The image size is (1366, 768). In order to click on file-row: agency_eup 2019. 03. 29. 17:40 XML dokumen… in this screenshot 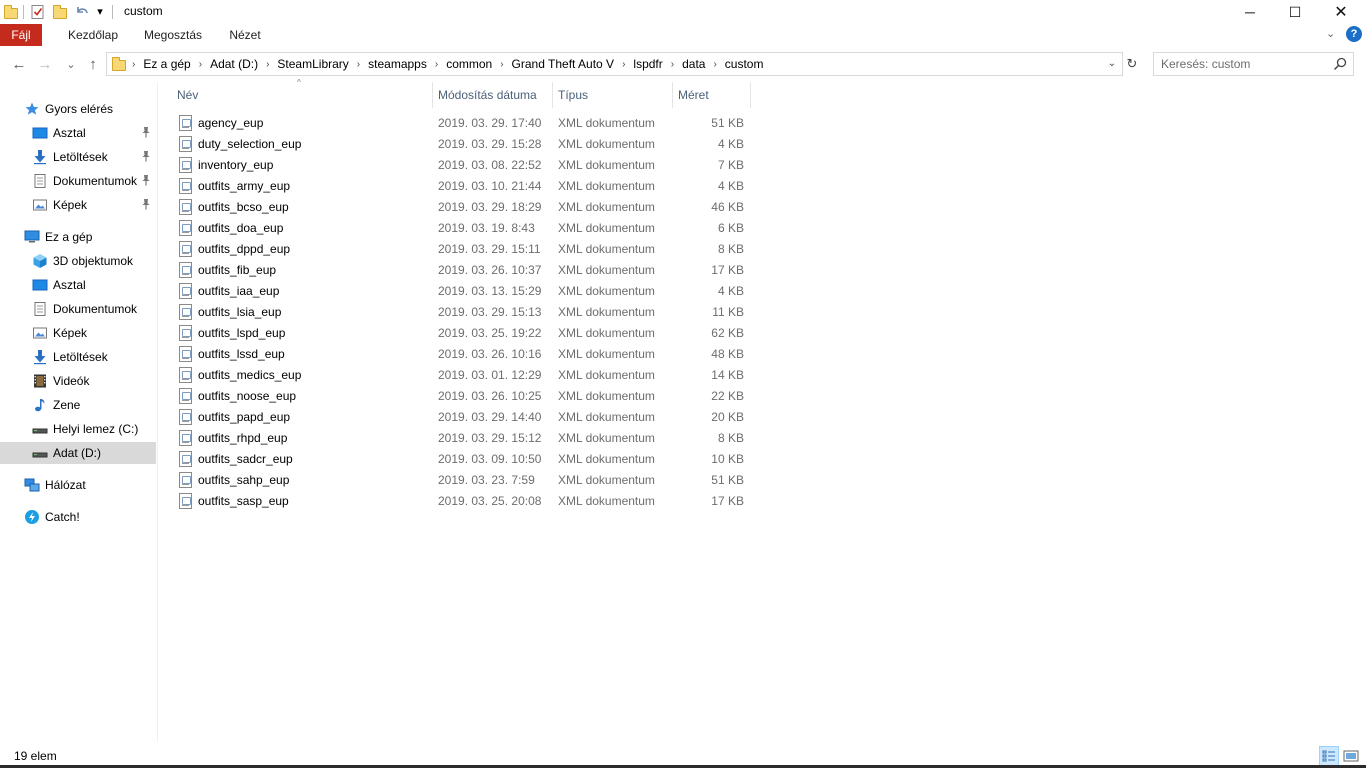, I will do `click(464, 123)`.